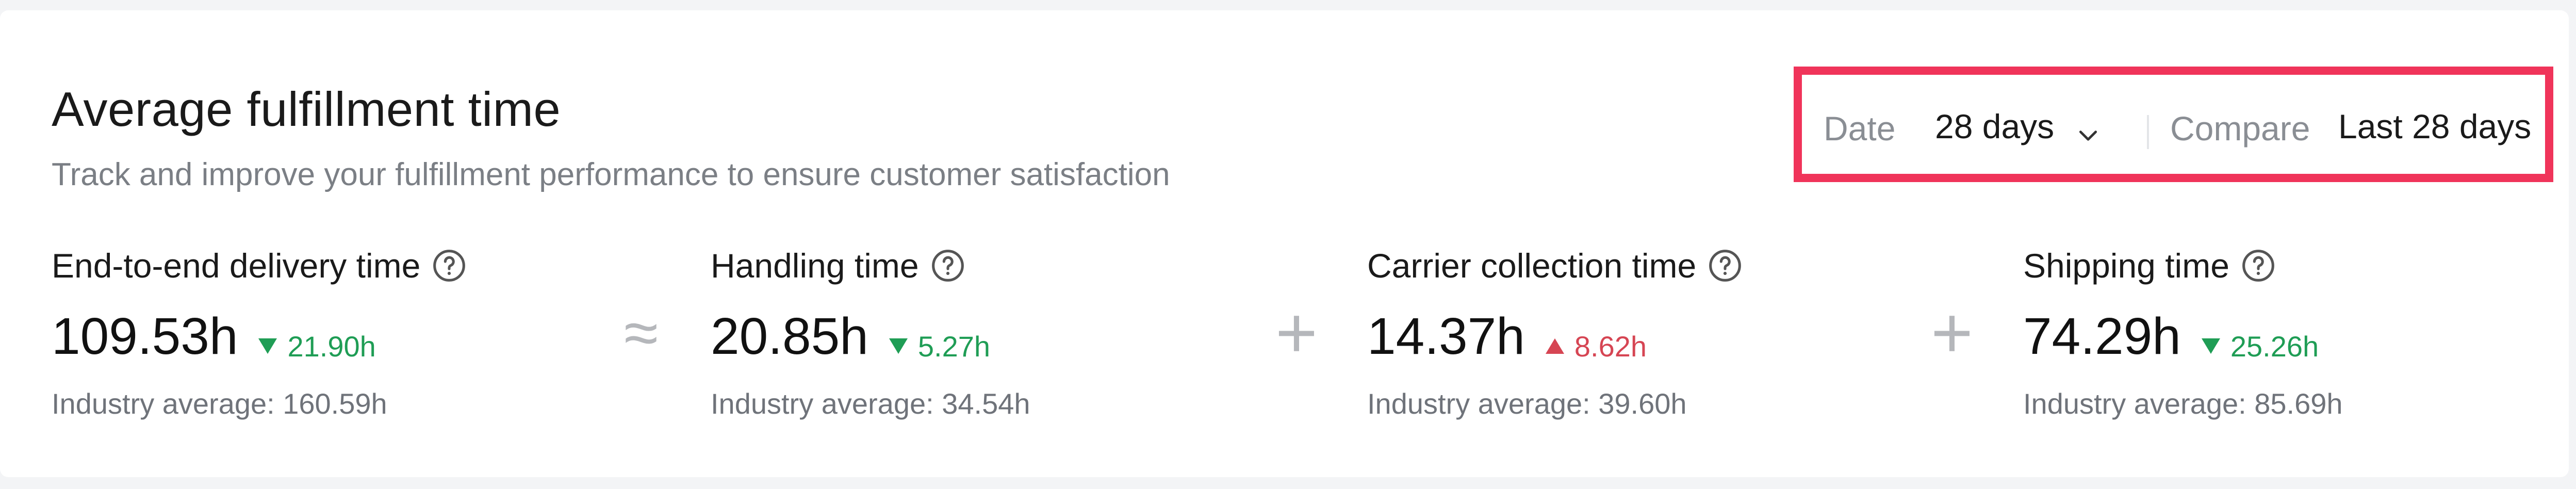  I want to click on date-select: 28 days, so click(1994, 126).